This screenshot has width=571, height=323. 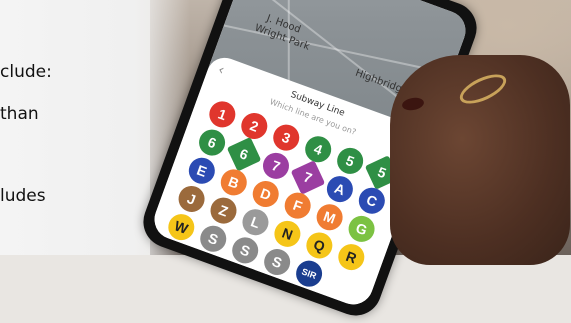 I want to click on line-badge-2: 2, so click(x=254, y=126).